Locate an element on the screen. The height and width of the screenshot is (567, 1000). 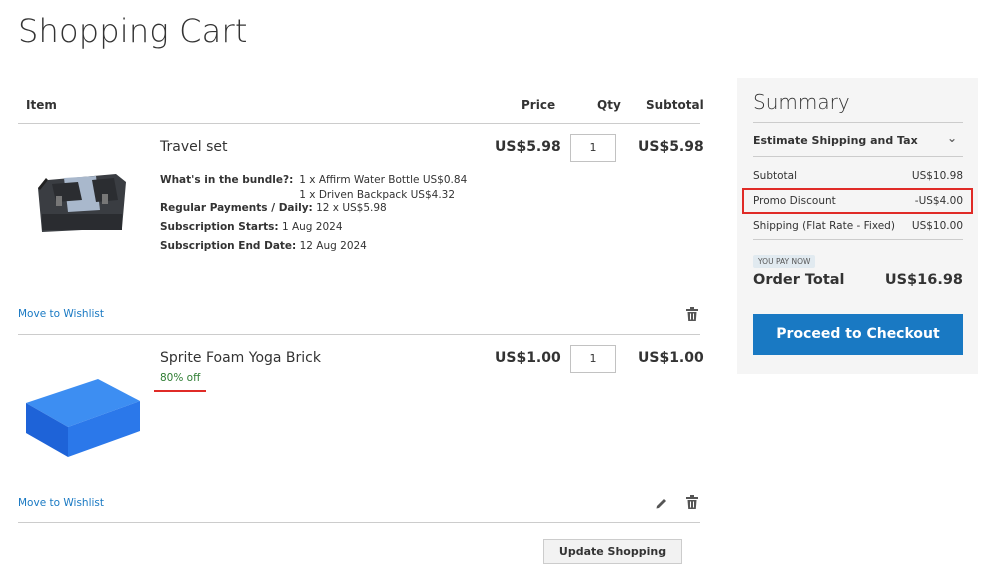
product-name: Travel set is located at coordinates (193, 147).